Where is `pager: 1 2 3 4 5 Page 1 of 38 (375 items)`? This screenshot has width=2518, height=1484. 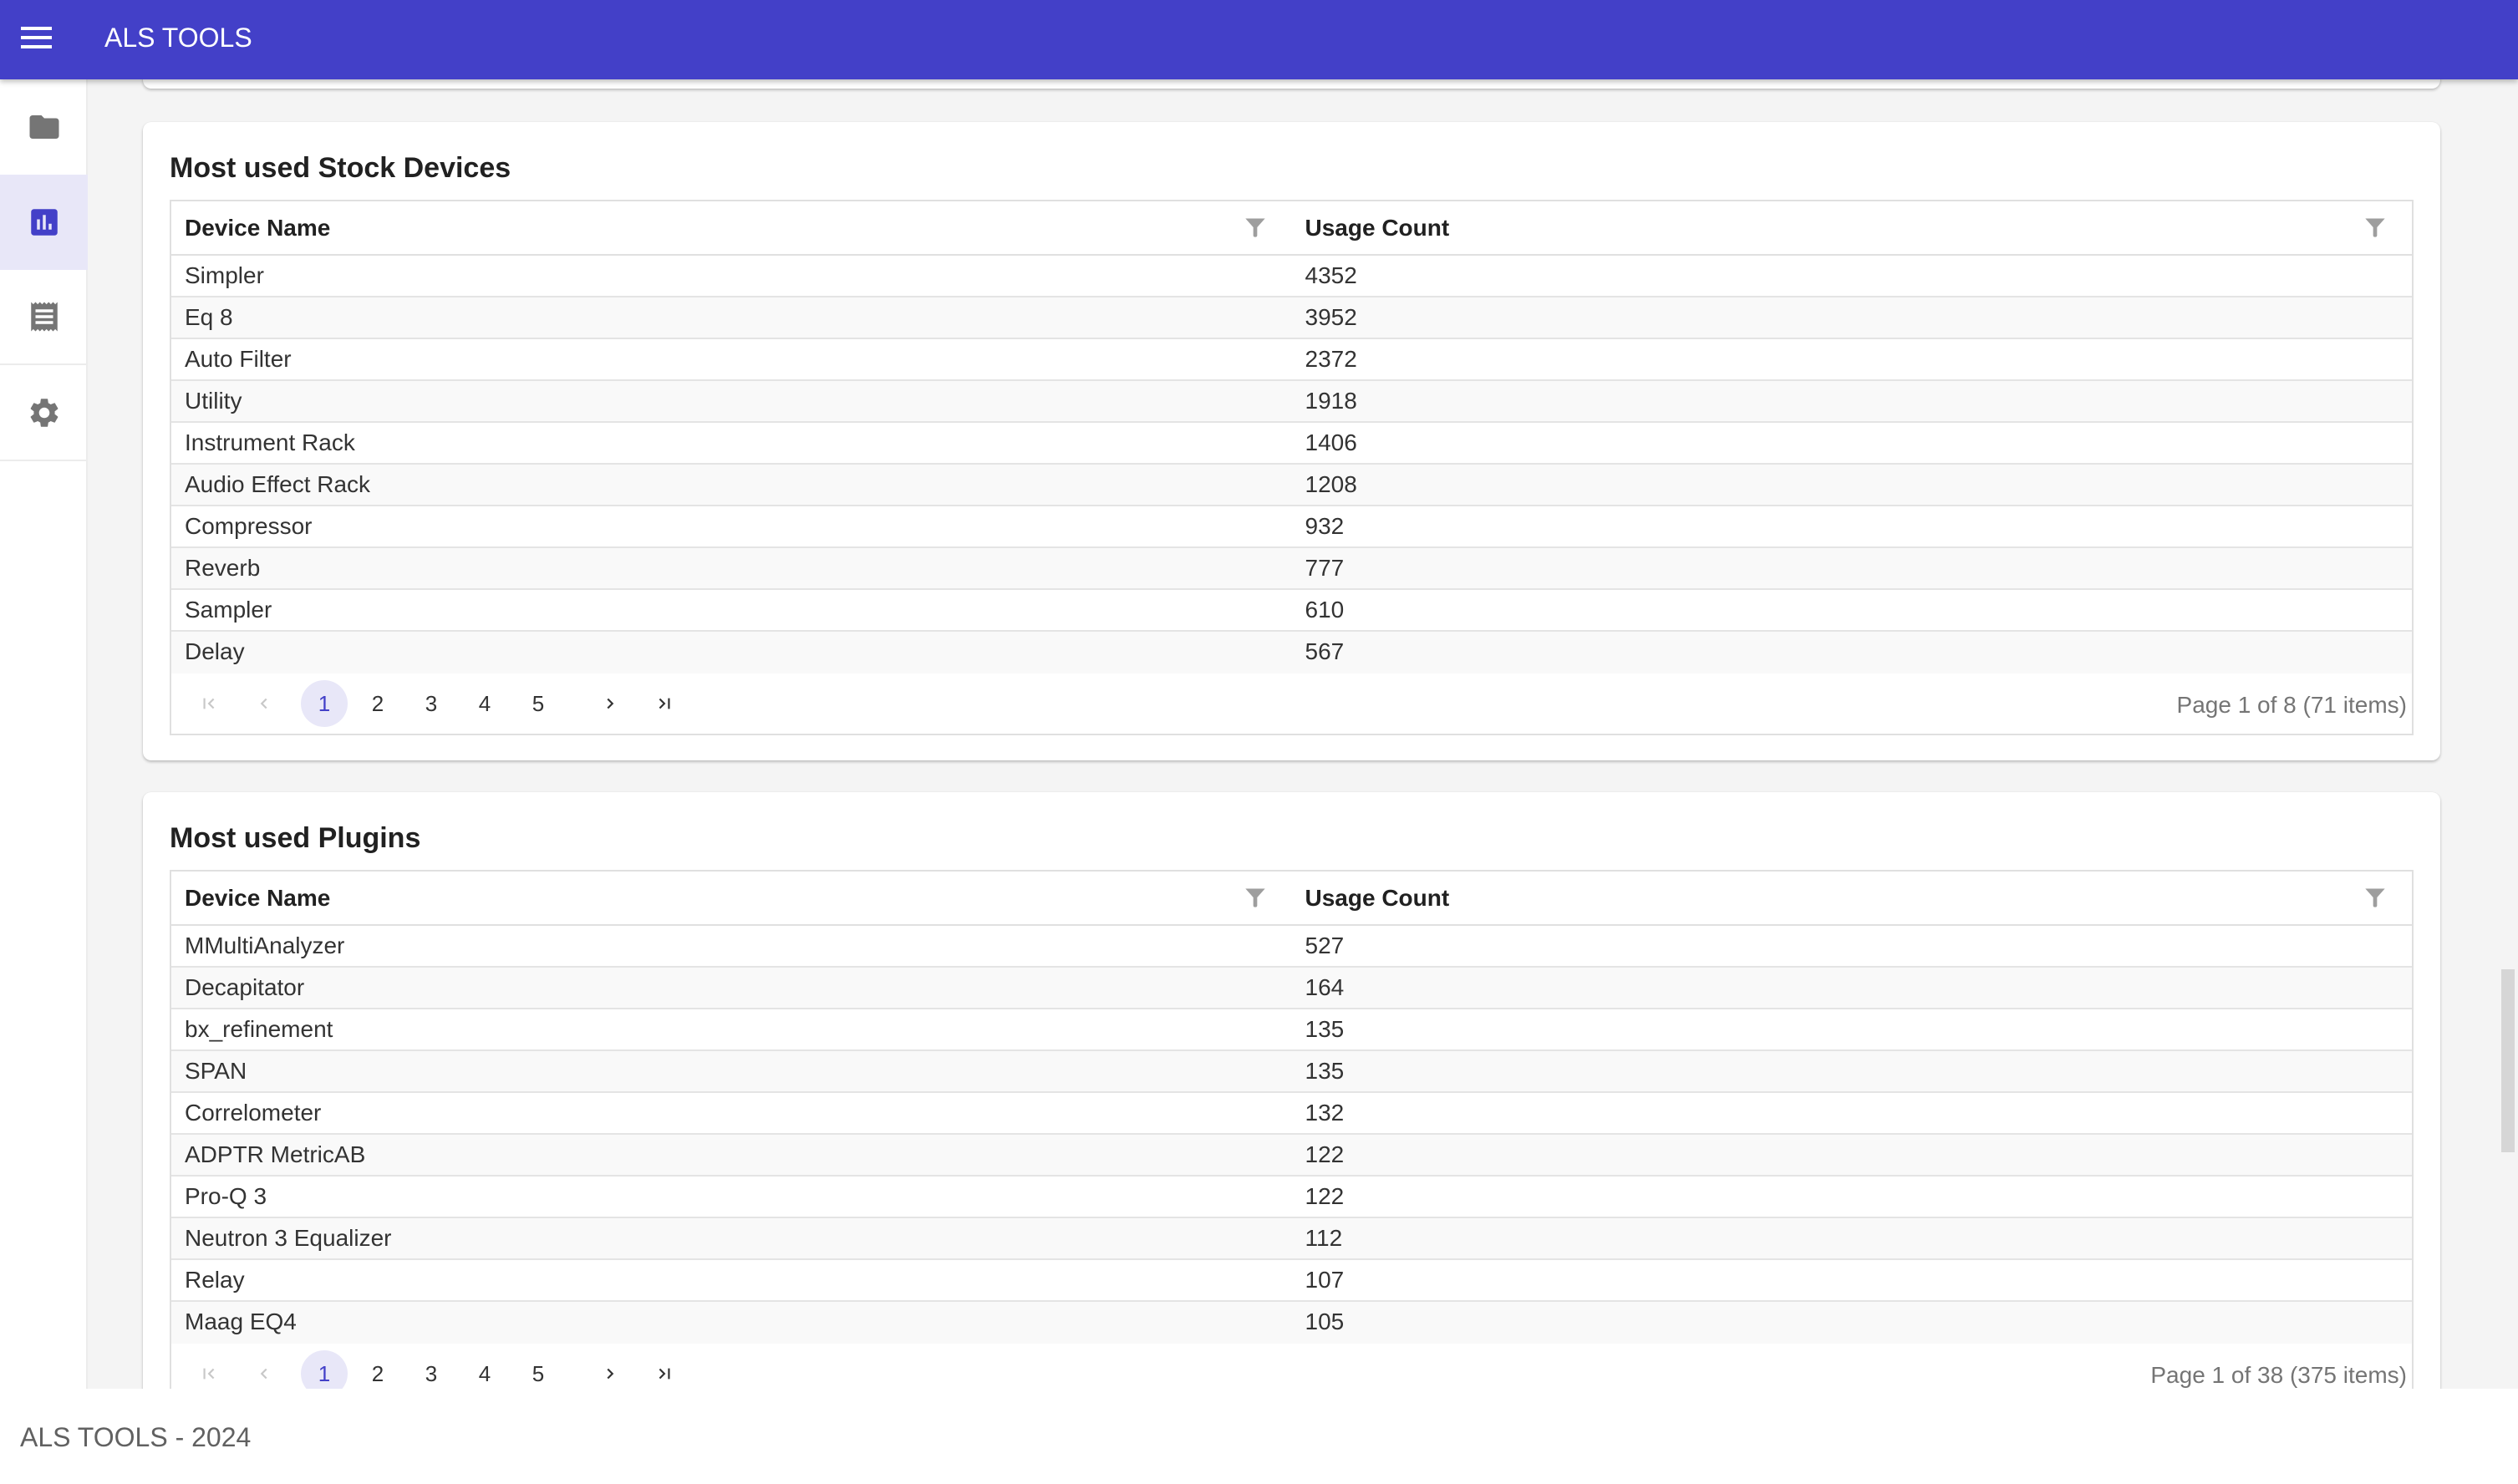 pager: 1 2 3 4 5 Page 1 of 38 (375 items) is located at coordinates (1291, 1366).